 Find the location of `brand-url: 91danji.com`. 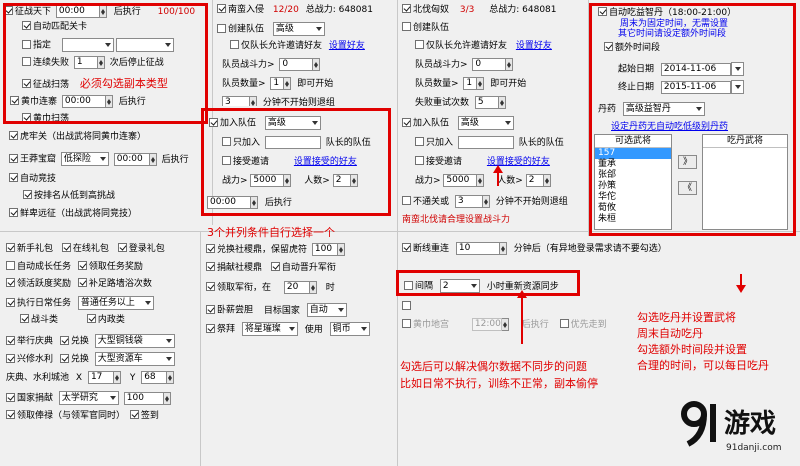

brand-url: 91danji.com is located at coordinates (754, 448).